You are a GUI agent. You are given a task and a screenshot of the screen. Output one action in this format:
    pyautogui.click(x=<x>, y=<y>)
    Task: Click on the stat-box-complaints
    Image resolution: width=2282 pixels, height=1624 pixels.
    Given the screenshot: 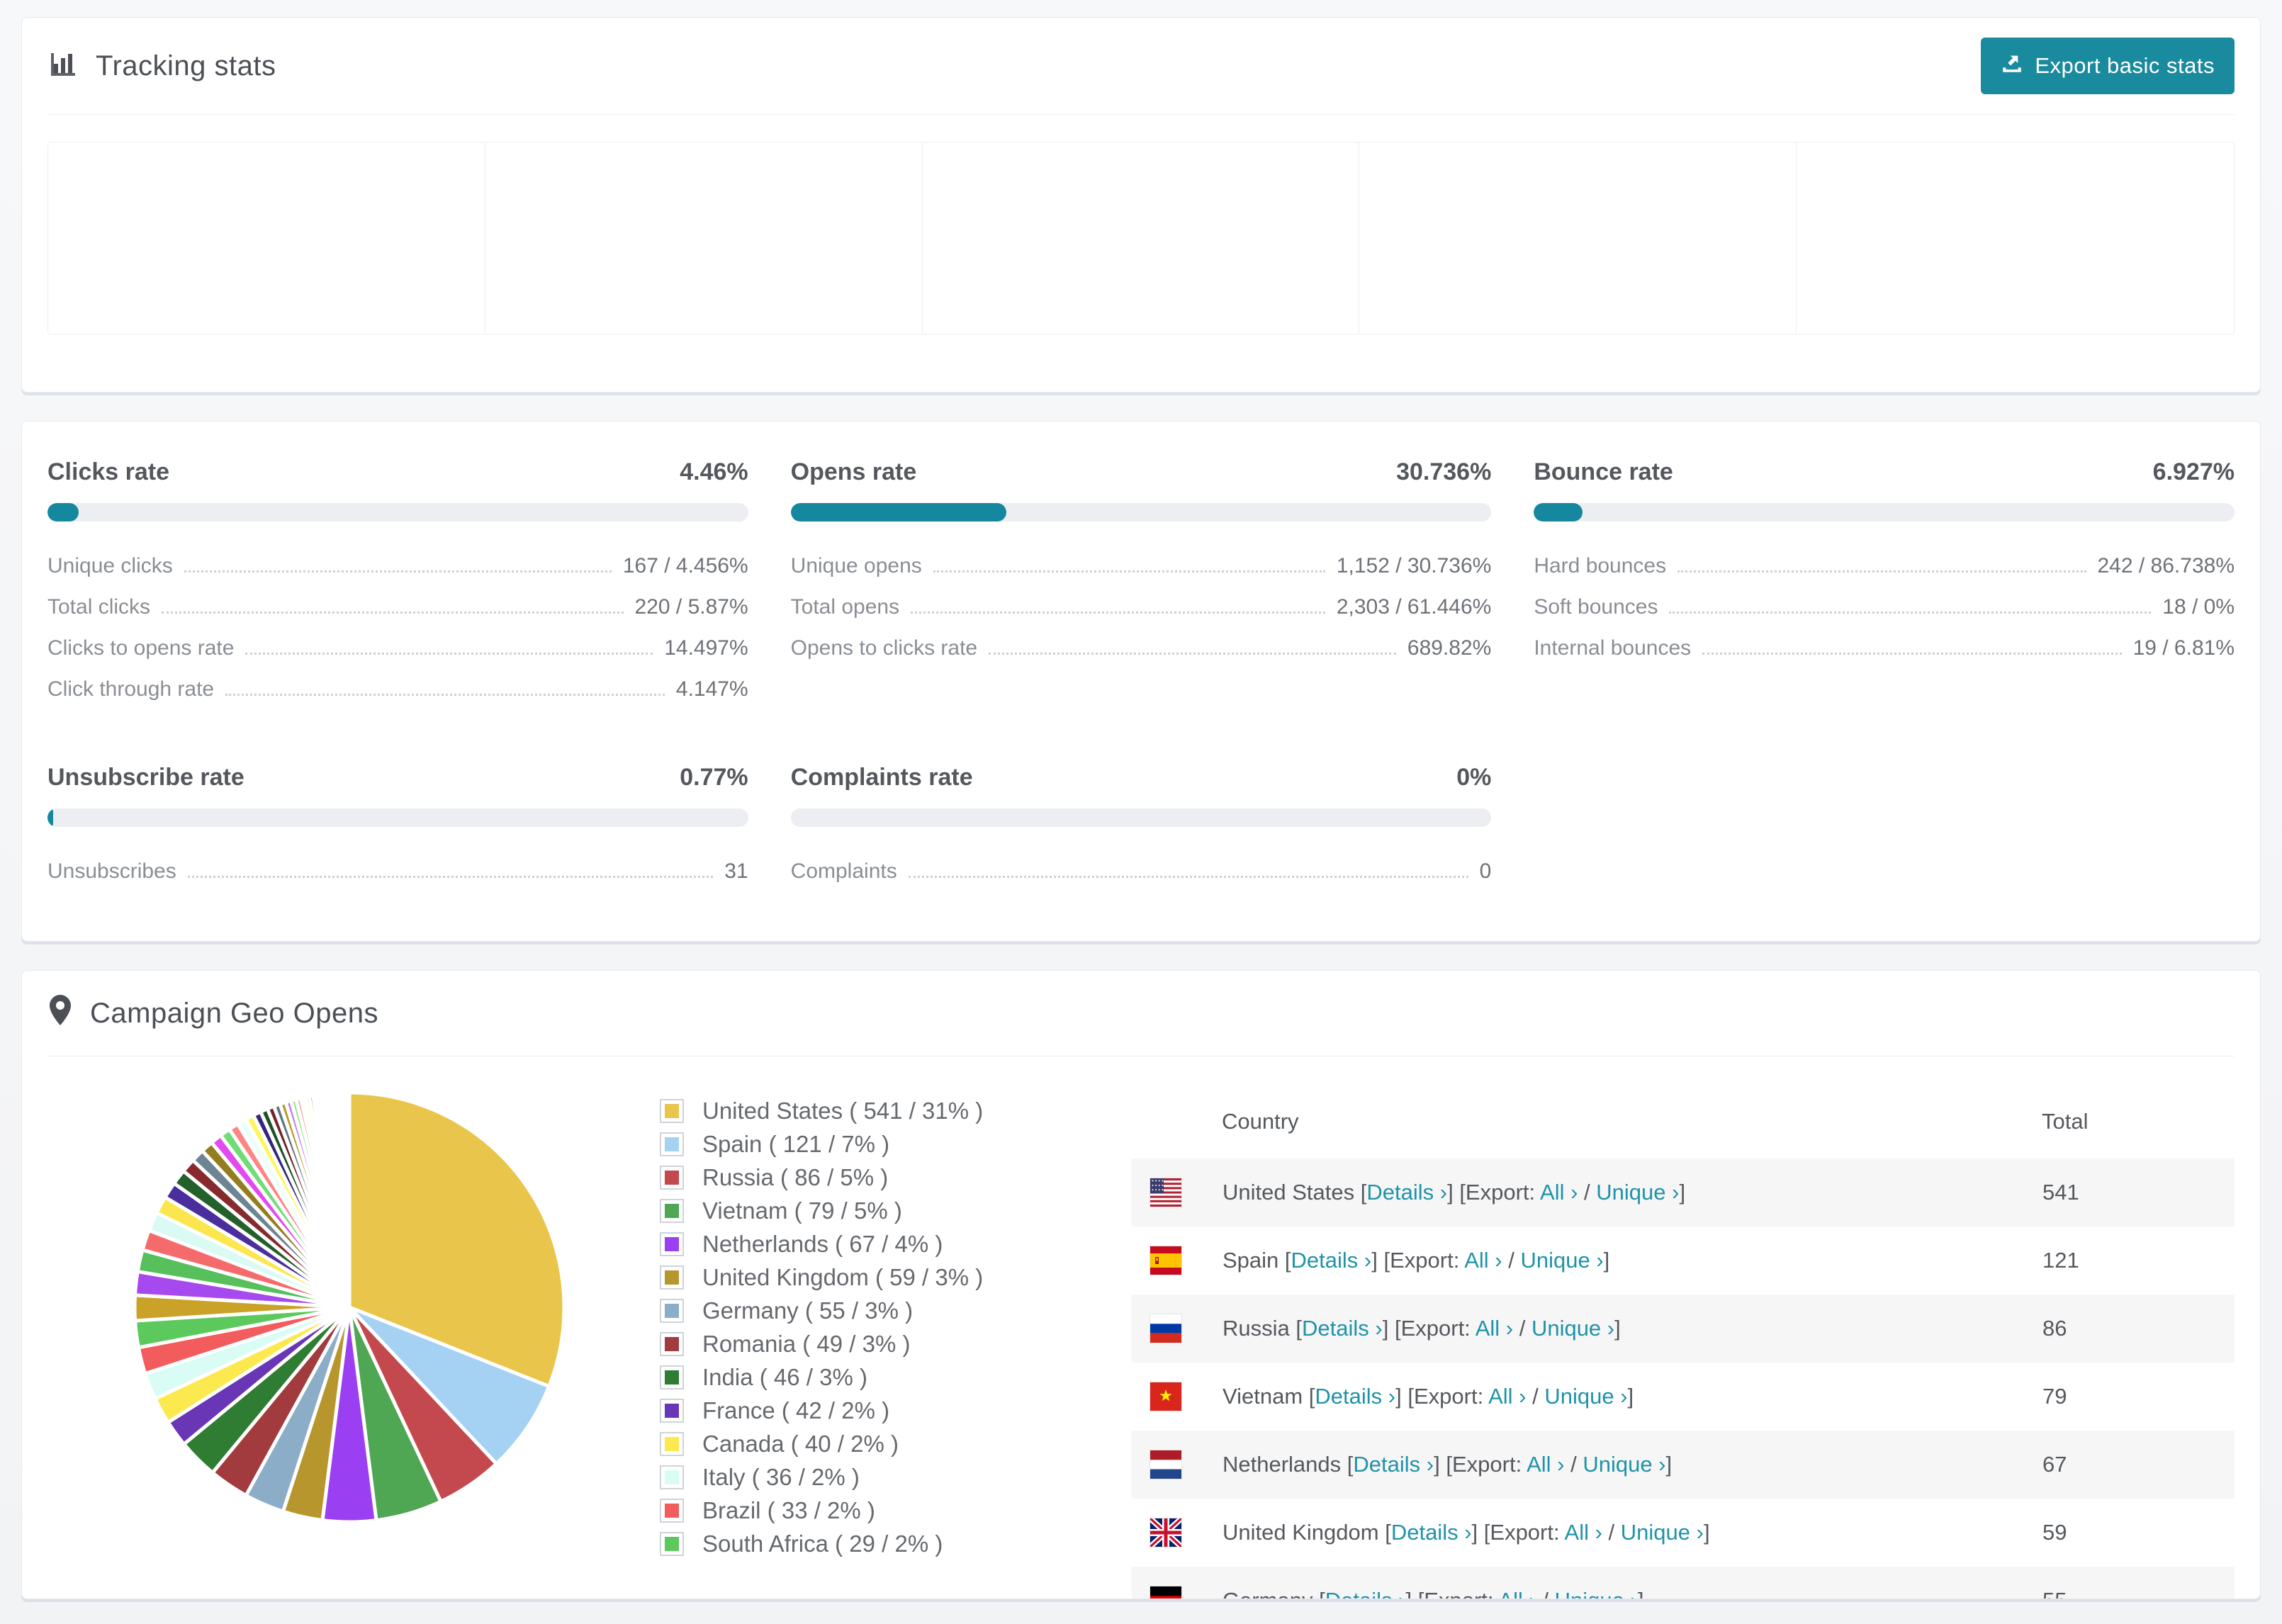 What is the action you would take?
    pyautogui.click(x=1578, y=238)
    